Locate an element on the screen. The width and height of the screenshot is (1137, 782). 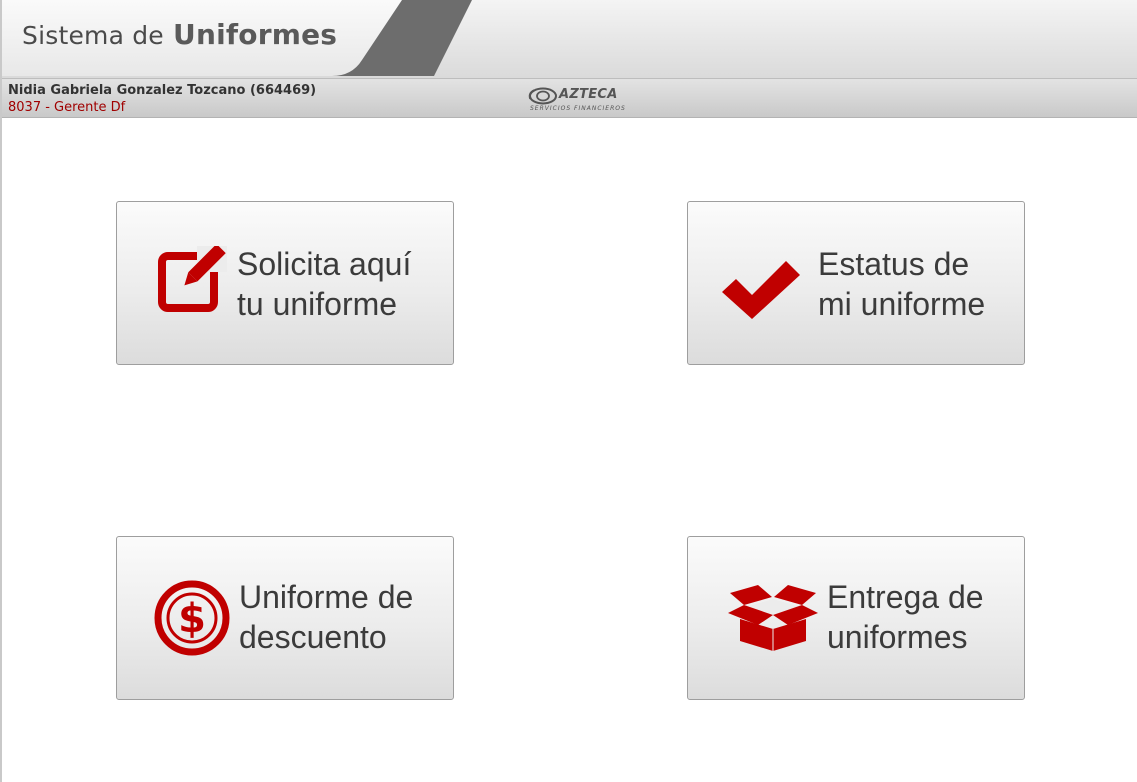
discount-uniform-button: $ Uniforme de descuento is located at coordinates (285, 618).